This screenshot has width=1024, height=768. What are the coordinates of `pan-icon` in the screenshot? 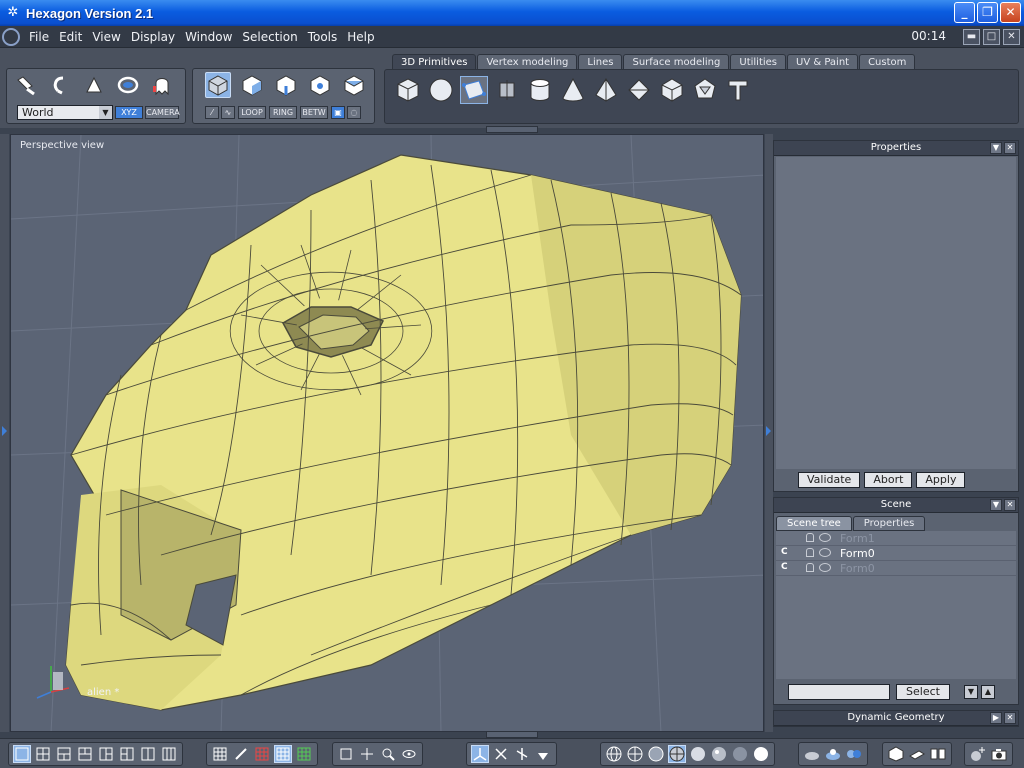 It's located at (367, 754).